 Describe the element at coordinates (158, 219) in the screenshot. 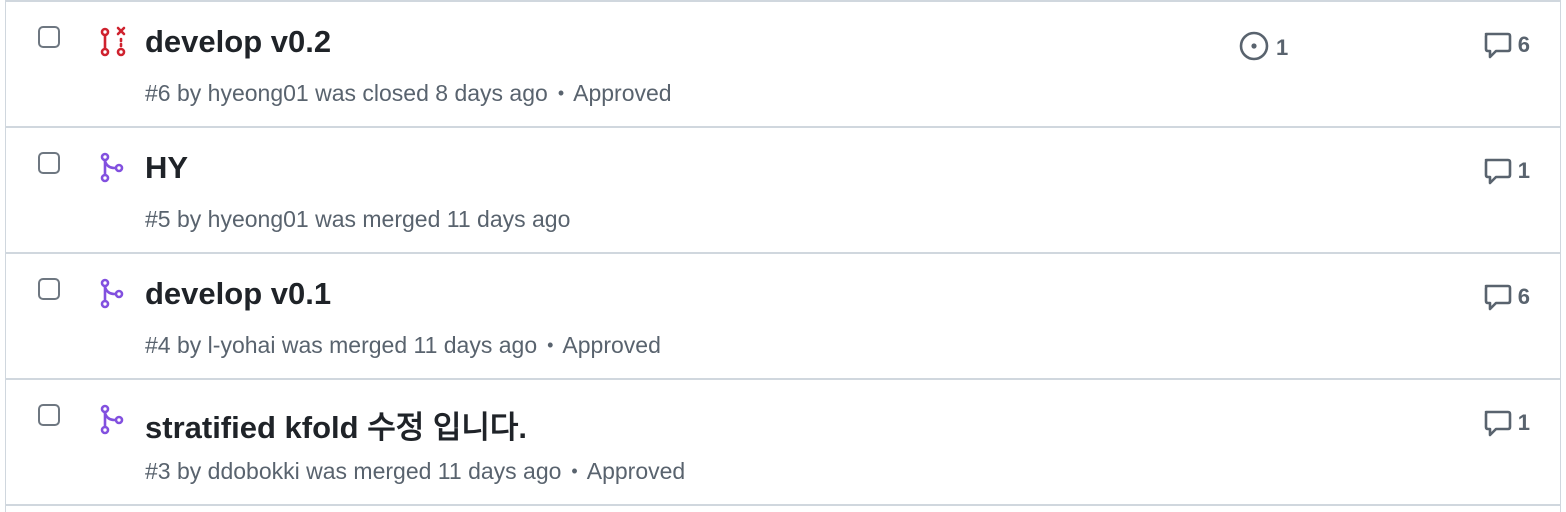

I see `pull-request-number: #5` at that location.